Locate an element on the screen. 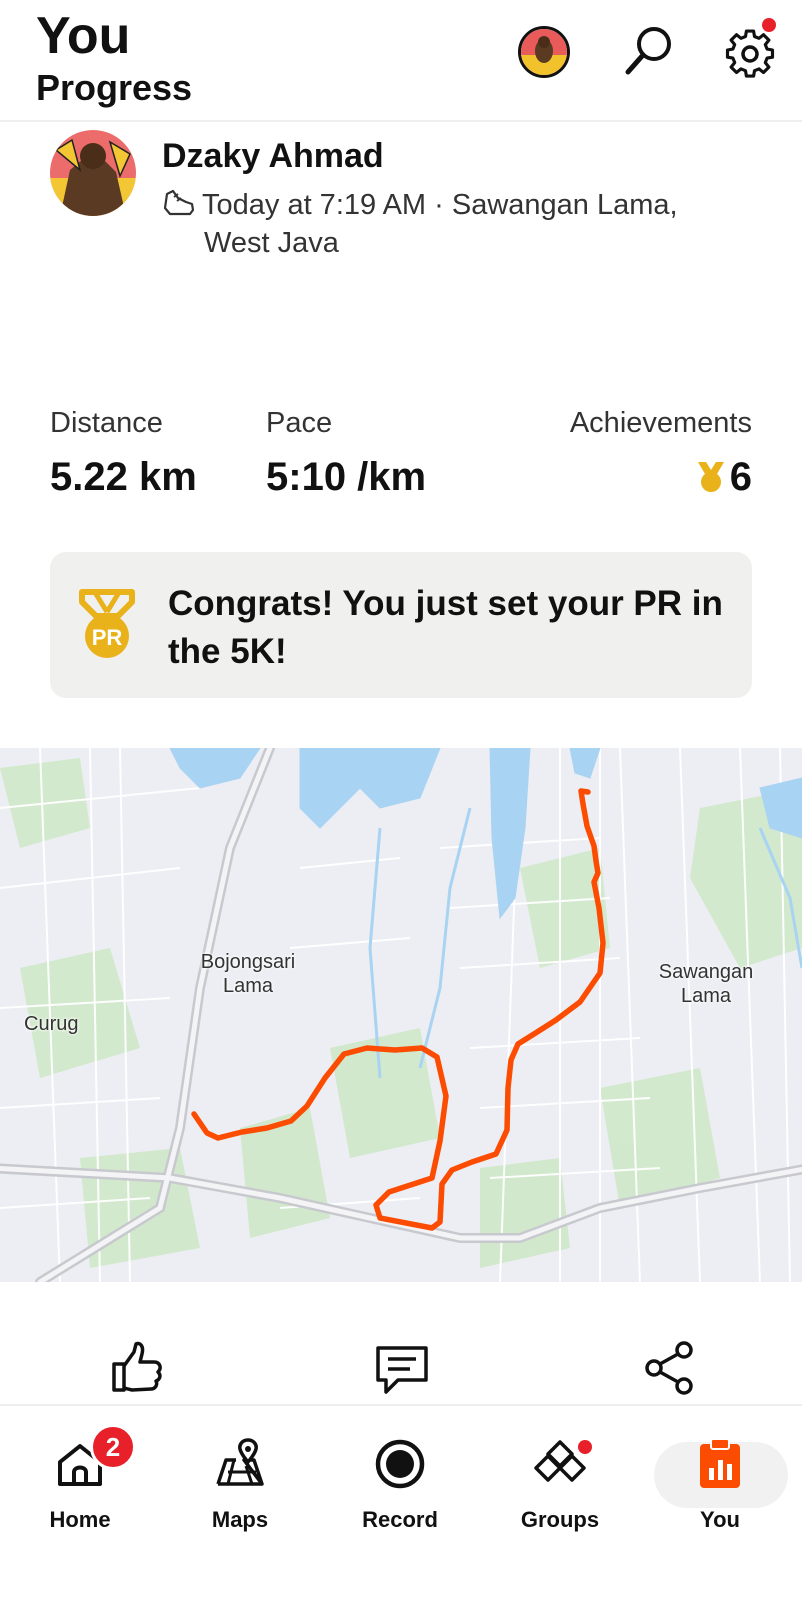 The width and height of the screenshot is (802, 1600). avatar-image is located at coordinates (544, 52).